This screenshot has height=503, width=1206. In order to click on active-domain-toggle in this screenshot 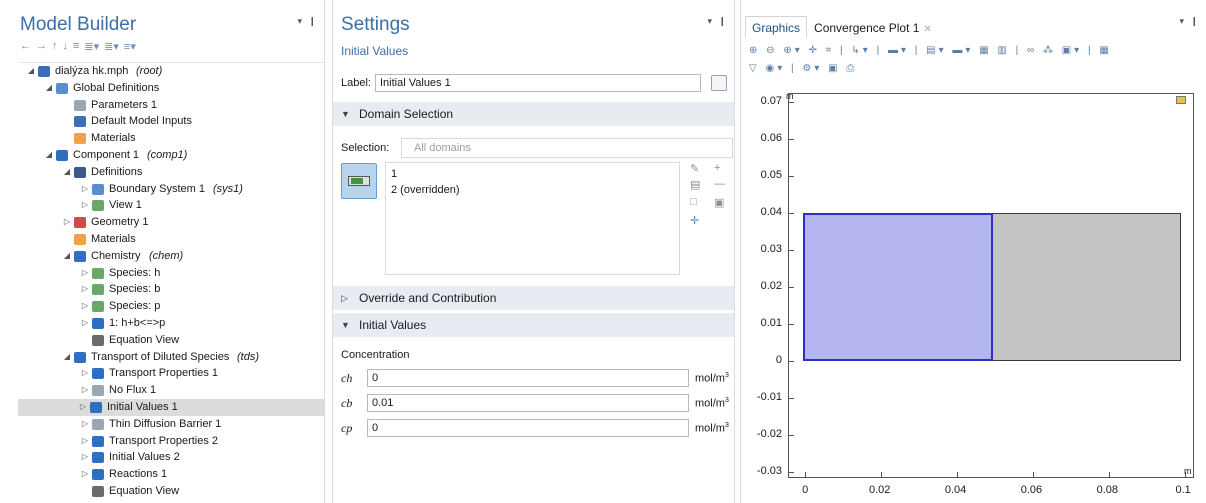, I will do `click(359, 181)`.